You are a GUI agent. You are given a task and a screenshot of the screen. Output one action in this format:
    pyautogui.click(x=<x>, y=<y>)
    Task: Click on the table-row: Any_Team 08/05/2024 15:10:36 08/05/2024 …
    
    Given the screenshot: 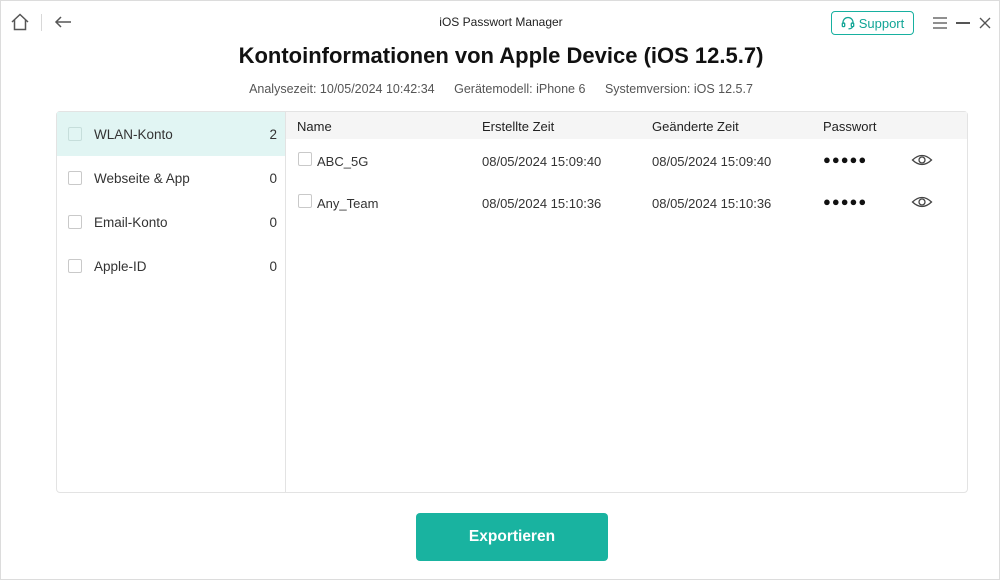 What is the action you would take?
    pyautogui.click(x=626, y=203)
    